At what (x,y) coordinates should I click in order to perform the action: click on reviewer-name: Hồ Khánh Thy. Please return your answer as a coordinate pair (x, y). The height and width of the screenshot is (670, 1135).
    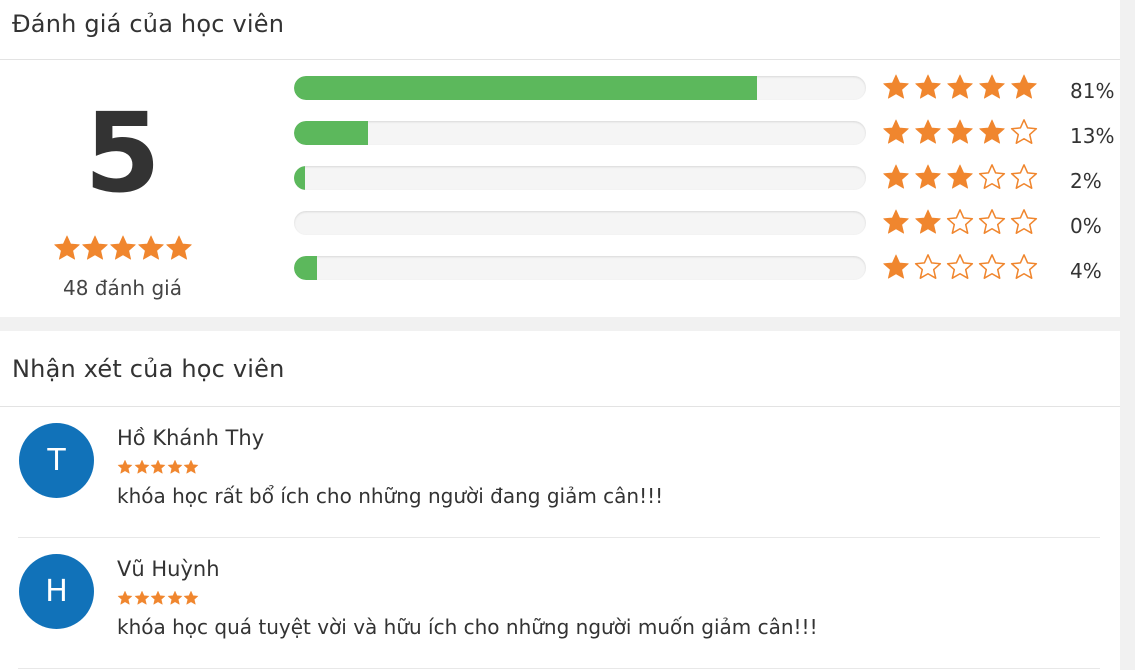
    Looking at the image, I should click on (190, 438).